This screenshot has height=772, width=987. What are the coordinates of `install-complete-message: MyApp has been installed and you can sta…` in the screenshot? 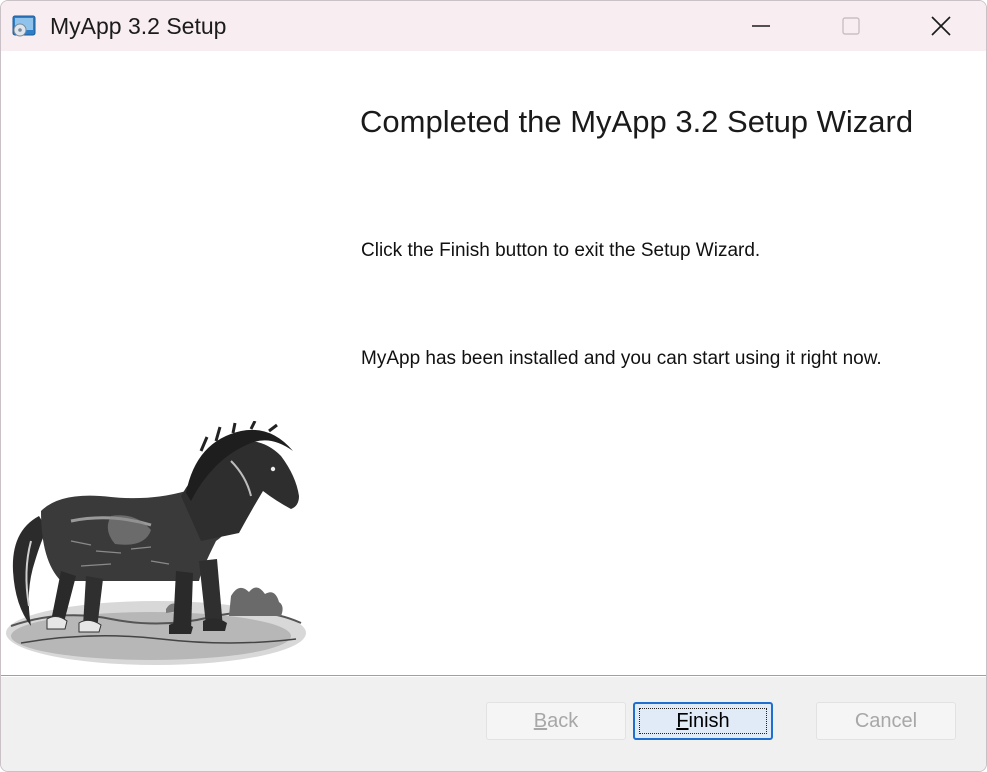 It's located at (621, 358).